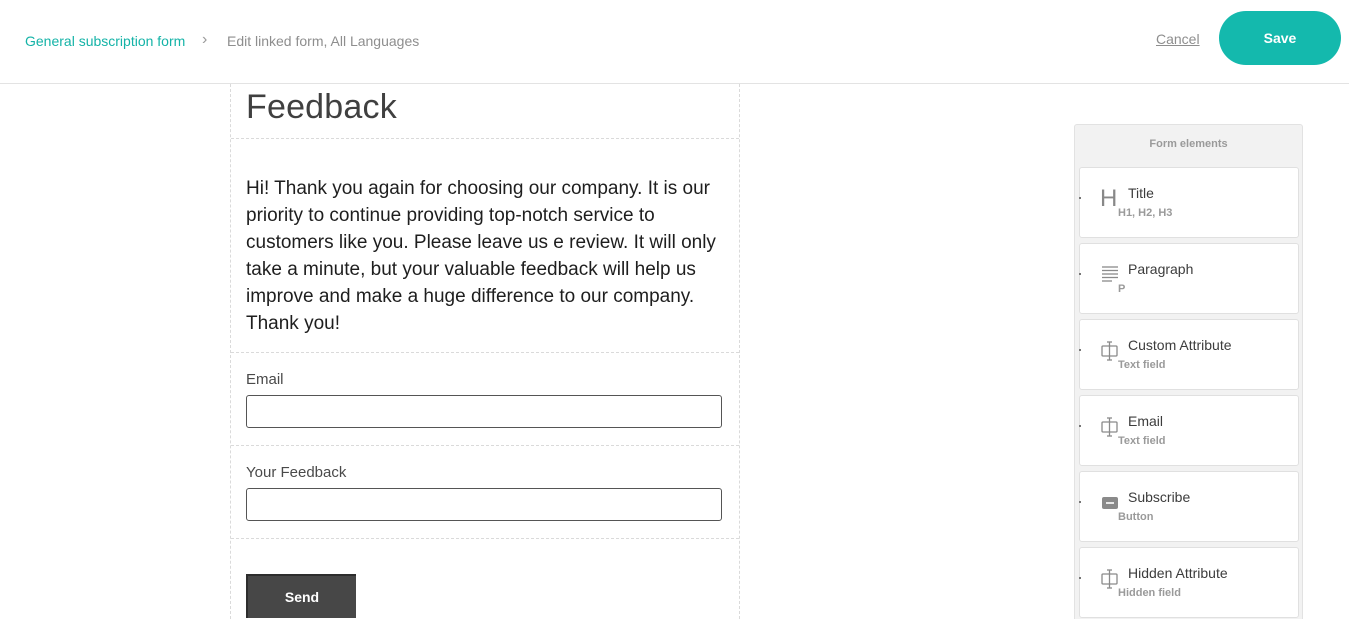 This screenshot has height=619, width=1349. Describe the element at coordinates (1145, 213) in the screenshot. I see `element-sublabel: H1, H2, H3` at that location.